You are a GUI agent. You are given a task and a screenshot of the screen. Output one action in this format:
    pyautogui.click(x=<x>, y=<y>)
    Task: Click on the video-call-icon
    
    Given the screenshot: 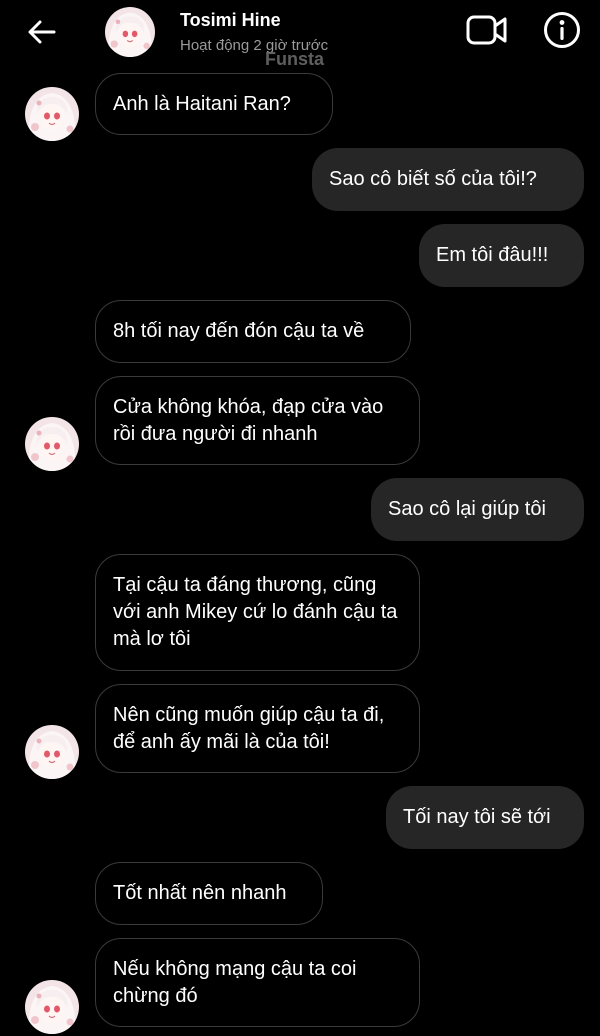 What is the action you would take?
    pyautogui.click(x=487, y=30)
    